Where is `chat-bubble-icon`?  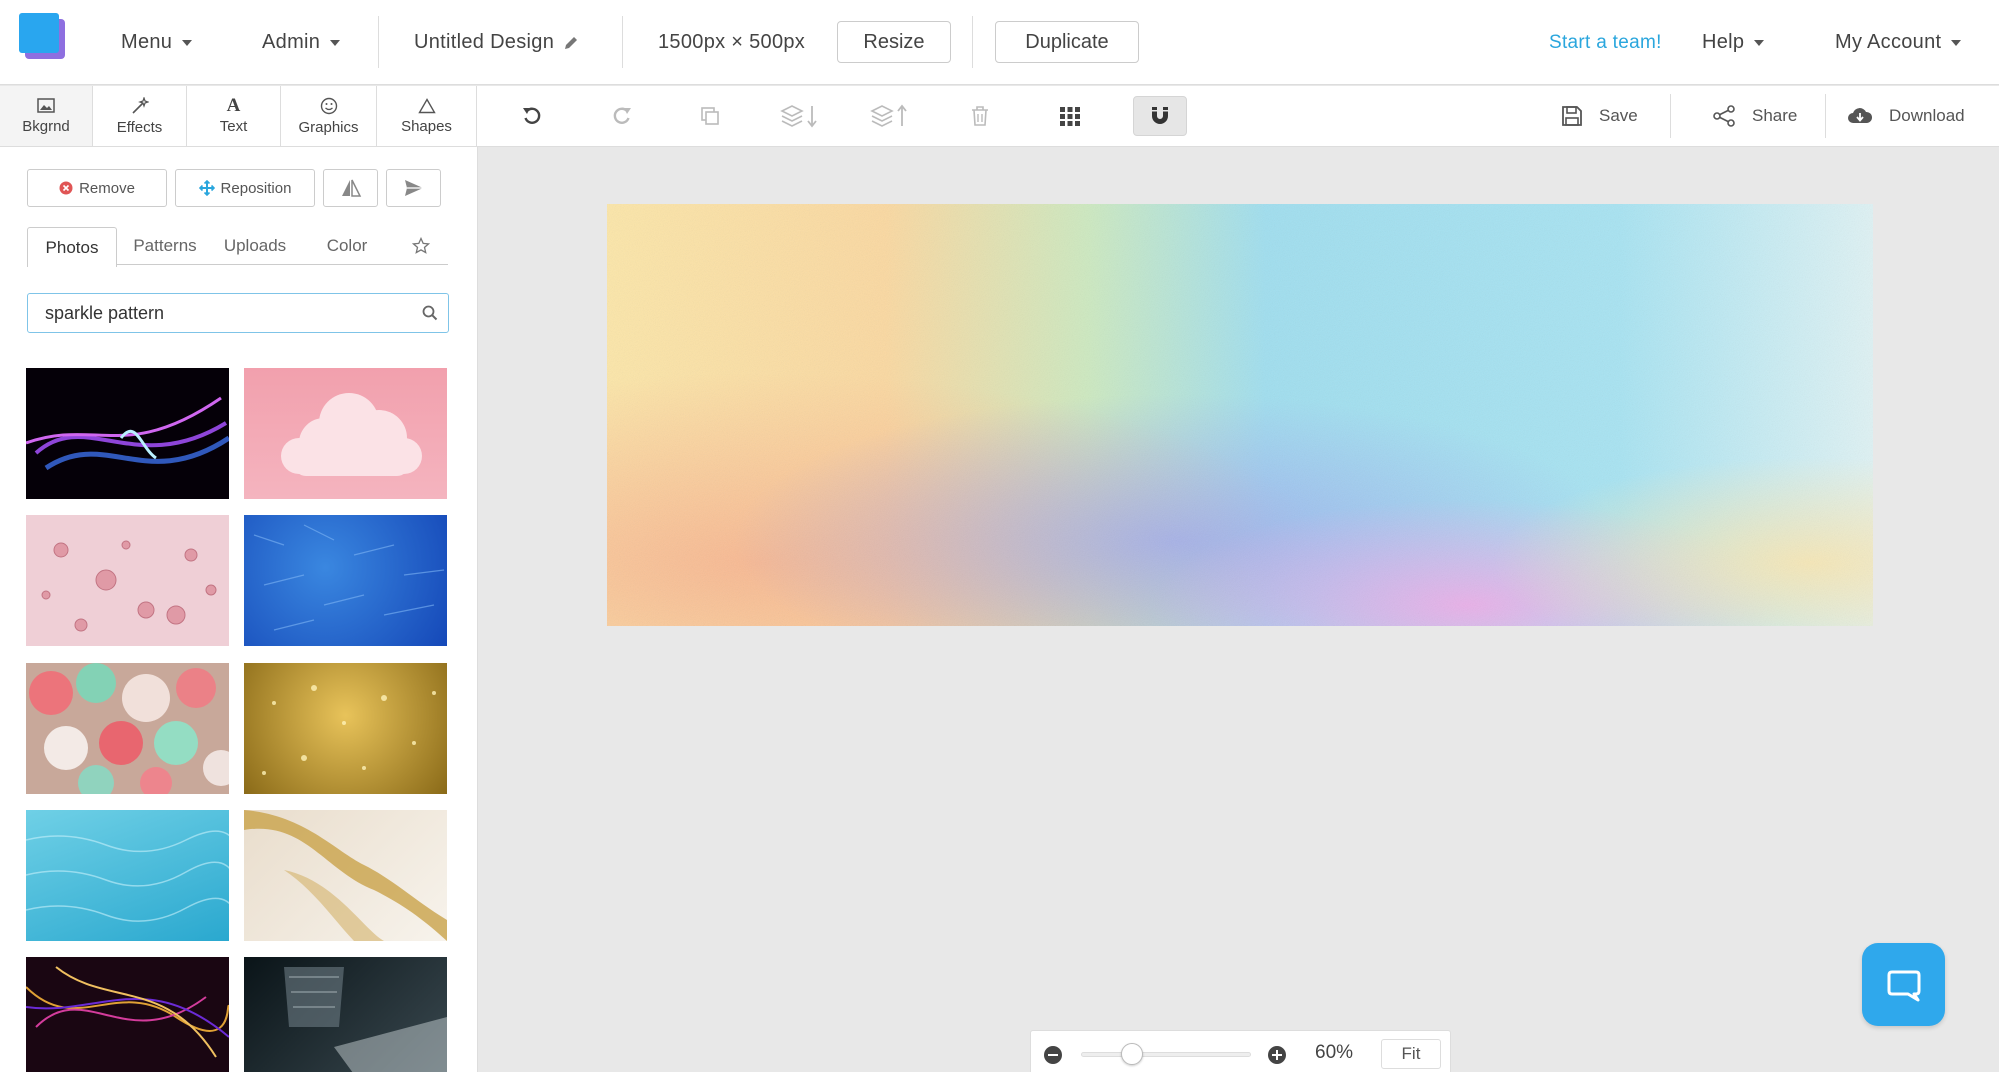
chat-bubble-icon is located at coordinates (1903, 985).